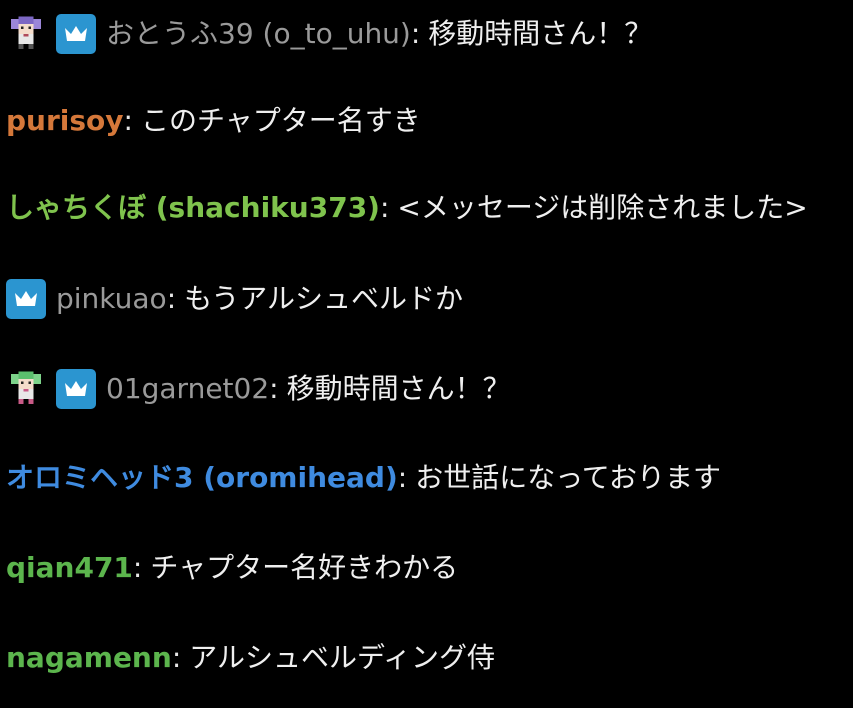  I want to click on chat-username: おとうふ39 (o_to_uhu), so click(258, 34).